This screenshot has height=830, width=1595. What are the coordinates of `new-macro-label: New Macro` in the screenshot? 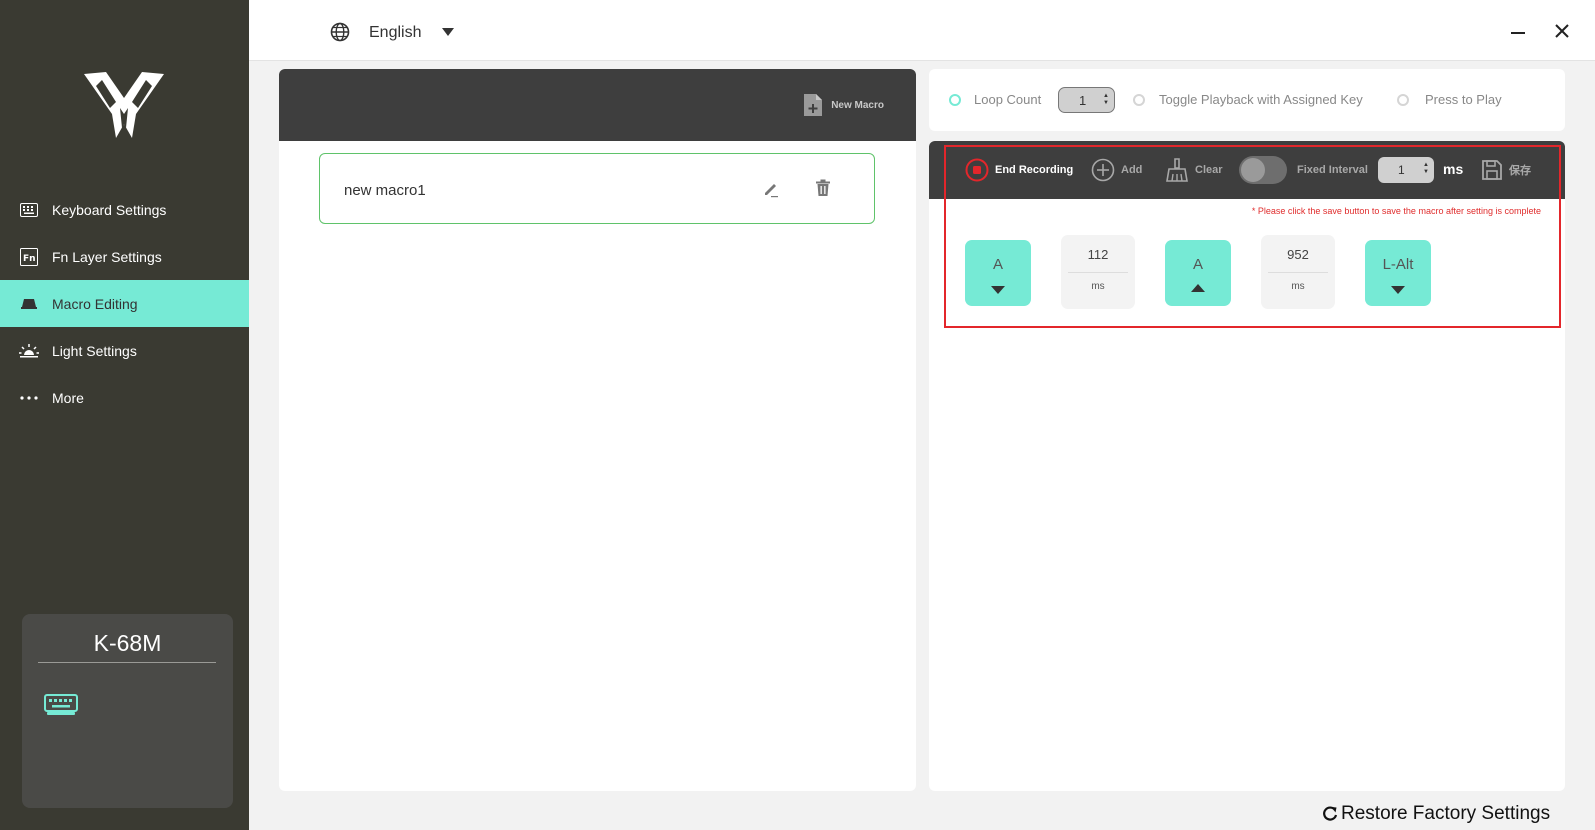 It's located at (857, 105).